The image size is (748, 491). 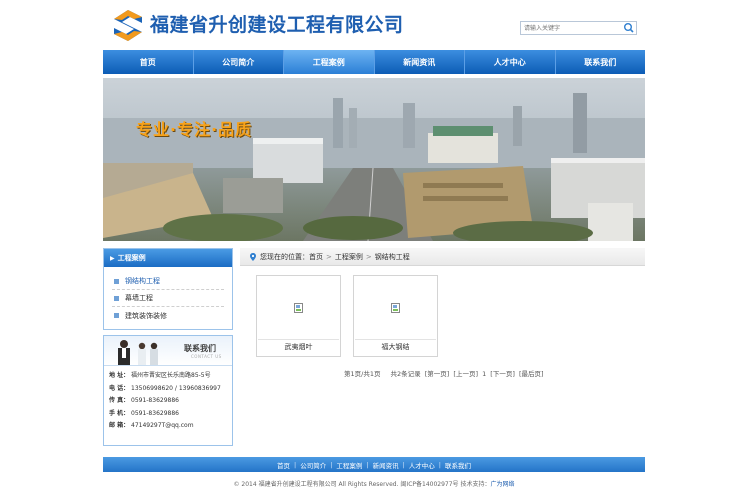 What do you see at coordinates (392, 257) in the screenshot?
I see `breadcrumb-link: 钢结构工程` at bounding box center [392, 257].